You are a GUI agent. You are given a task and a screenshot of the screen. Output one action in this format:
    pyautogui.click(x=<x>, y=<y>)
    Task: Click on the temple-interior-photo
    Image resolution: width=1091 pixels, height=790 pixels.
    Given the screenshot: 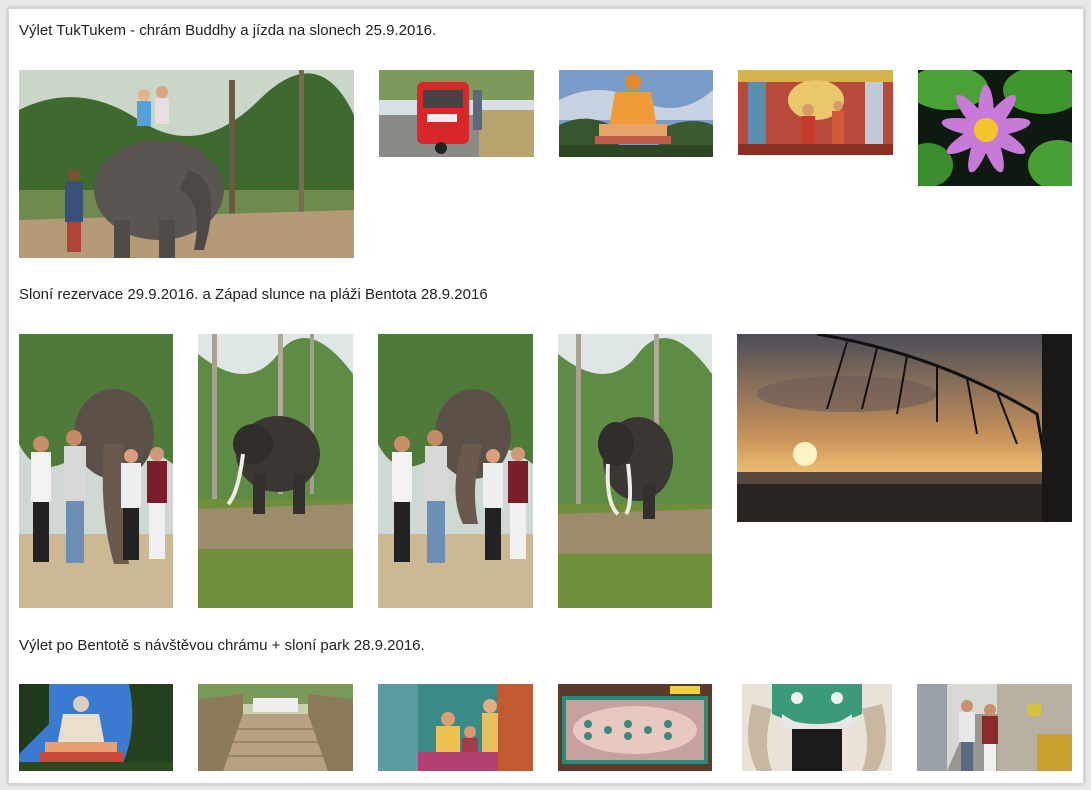 What is the action you would take?
    pyautogui.click(x=815, y=112)
    